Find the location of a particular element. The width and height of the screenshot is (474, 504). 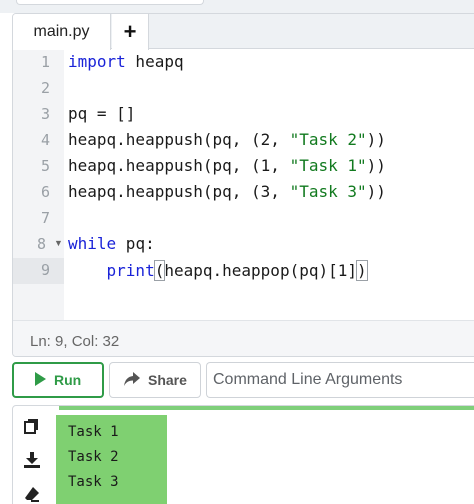

line-number: 6 is located at coordinates (45, 192).